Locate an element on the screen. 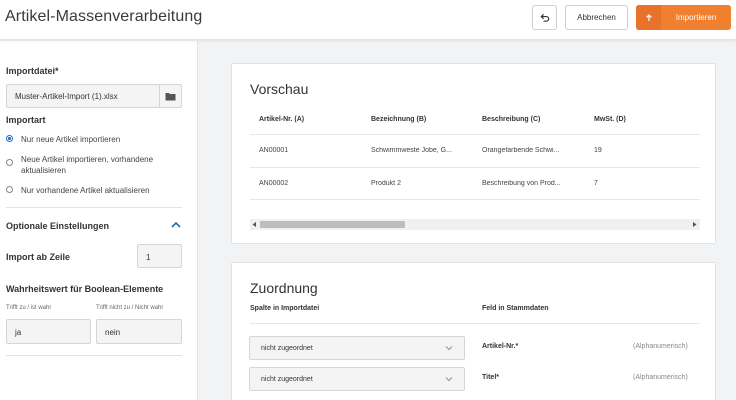 The width and height of the screenshot is (736, 400). horizontal-scrollbar is located at coordinates (475, 224).